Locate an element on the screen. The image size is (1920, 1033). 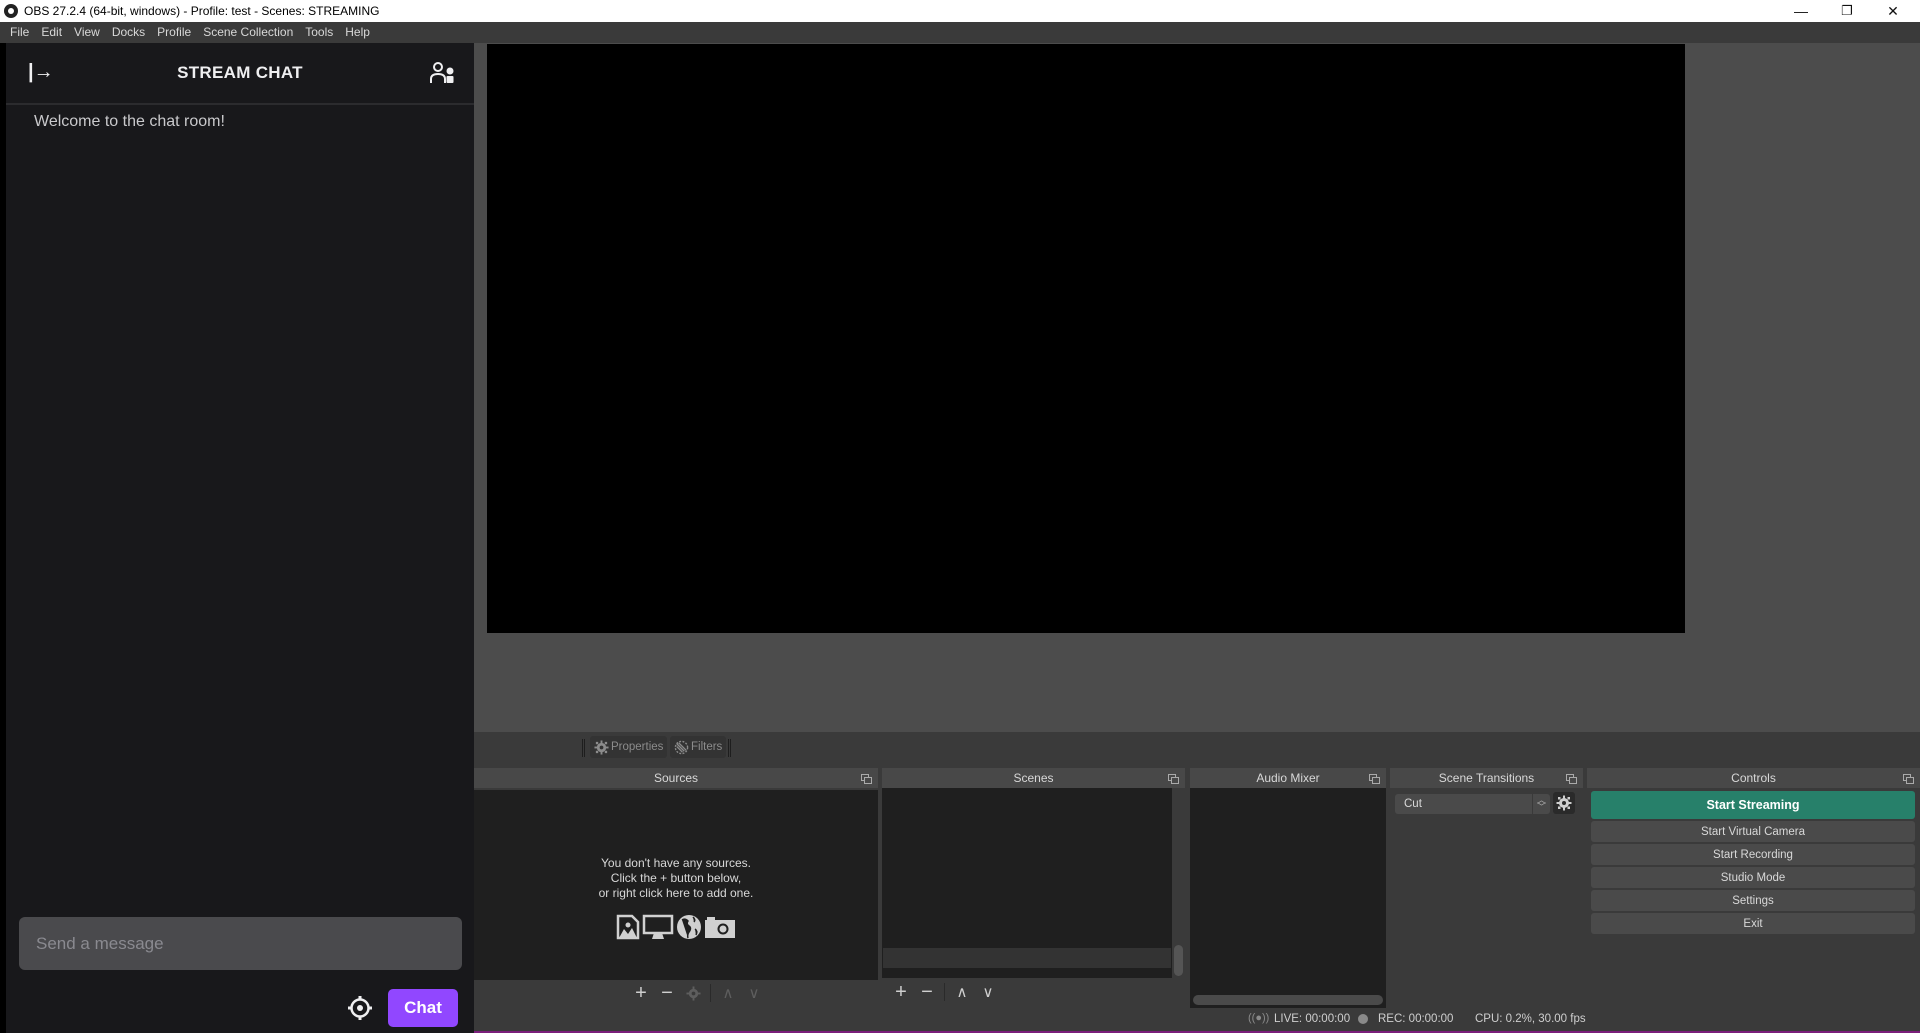
camera-source-icon is located at coordinates (720, 927).